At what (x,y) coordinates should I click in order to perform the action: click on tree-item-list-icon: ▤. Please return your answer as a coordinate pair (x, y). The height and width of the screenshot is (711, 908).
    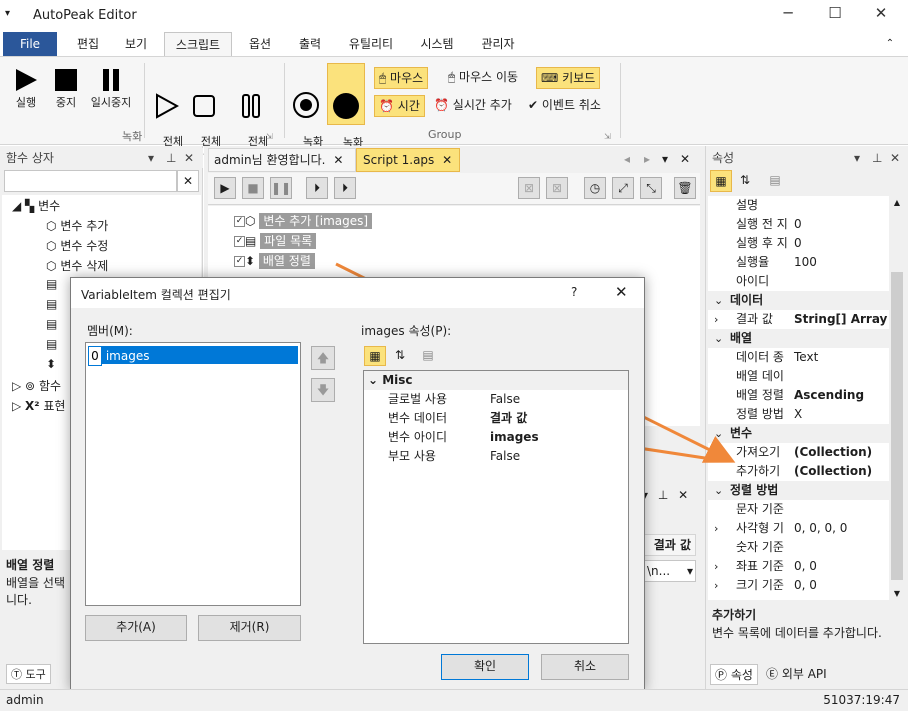
    Looking at the image, I should click on (51, 304).